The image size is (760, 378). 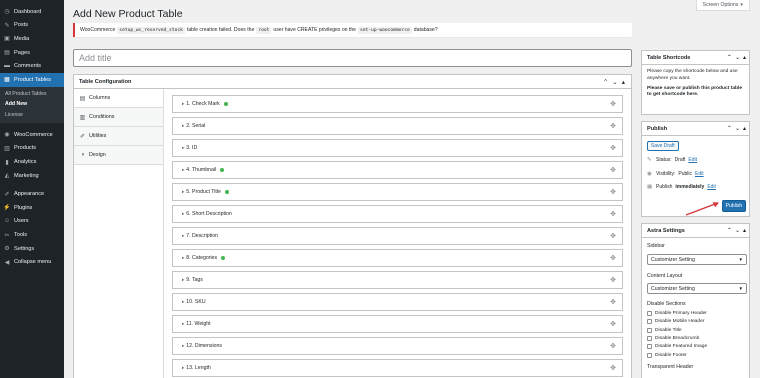 What do you see at coordinates (734, 206) in the screenshot?
I see `publish-button: Publish` at bounding box center [734, 206].